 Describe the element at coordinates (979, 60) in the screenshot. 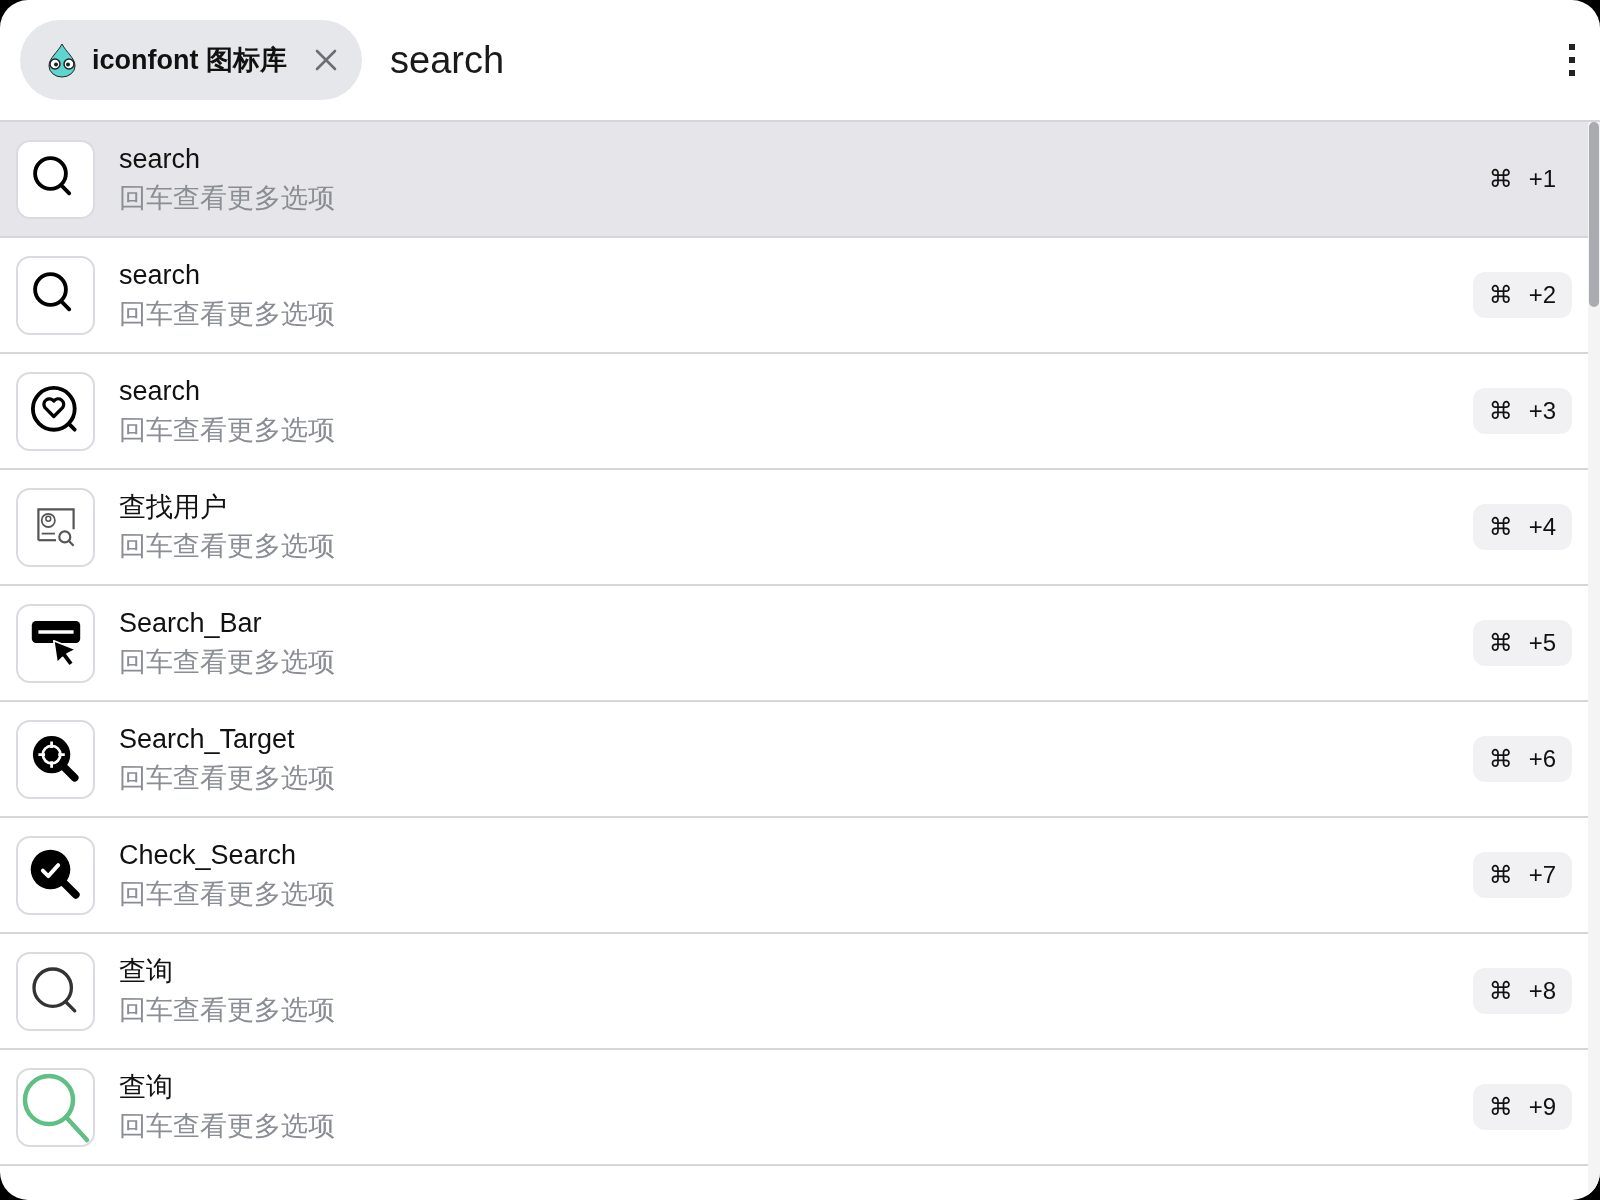

I see `search-field: search` at that location.